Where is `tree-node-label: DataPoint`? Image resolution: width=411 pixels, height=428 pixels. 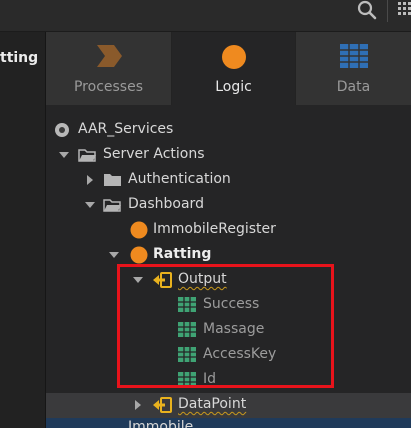
tree-node-label: DataPoint is located at coordinates (212, 404).